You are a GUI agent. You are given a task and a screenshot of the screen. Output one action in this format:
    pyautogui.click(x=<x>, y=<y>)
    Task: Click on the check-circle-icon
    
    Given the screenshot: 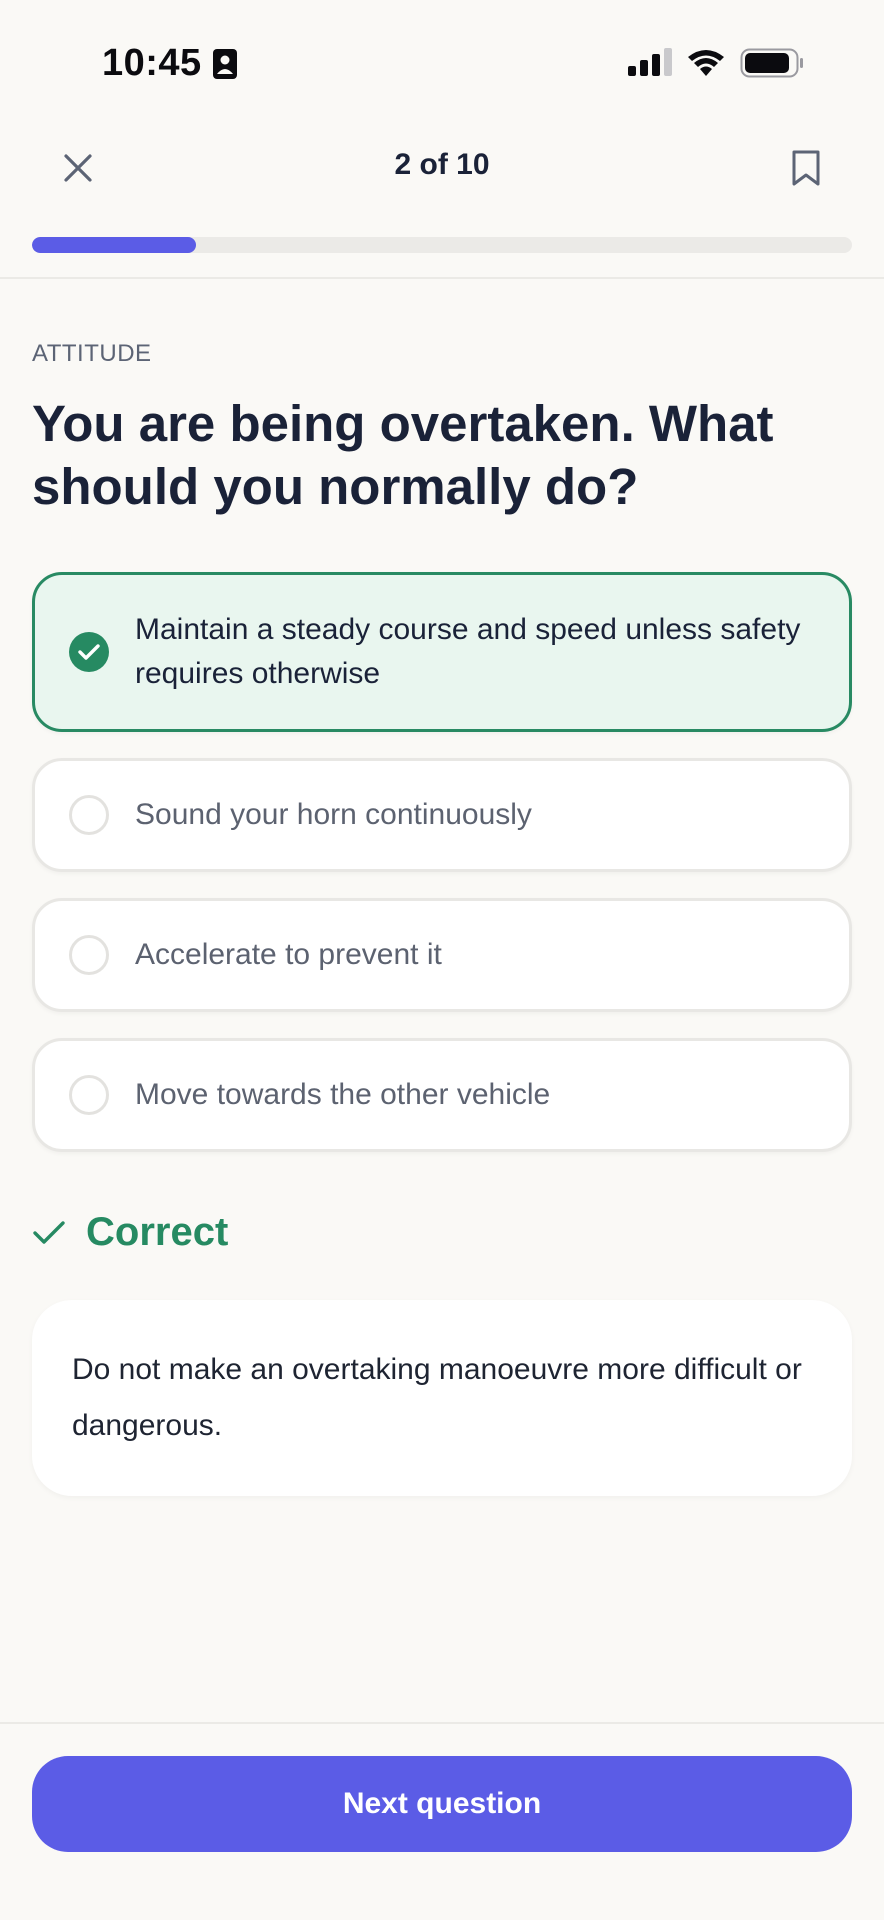 What is the action you would take?
    pyautogui.click(x=89, y=652)
    